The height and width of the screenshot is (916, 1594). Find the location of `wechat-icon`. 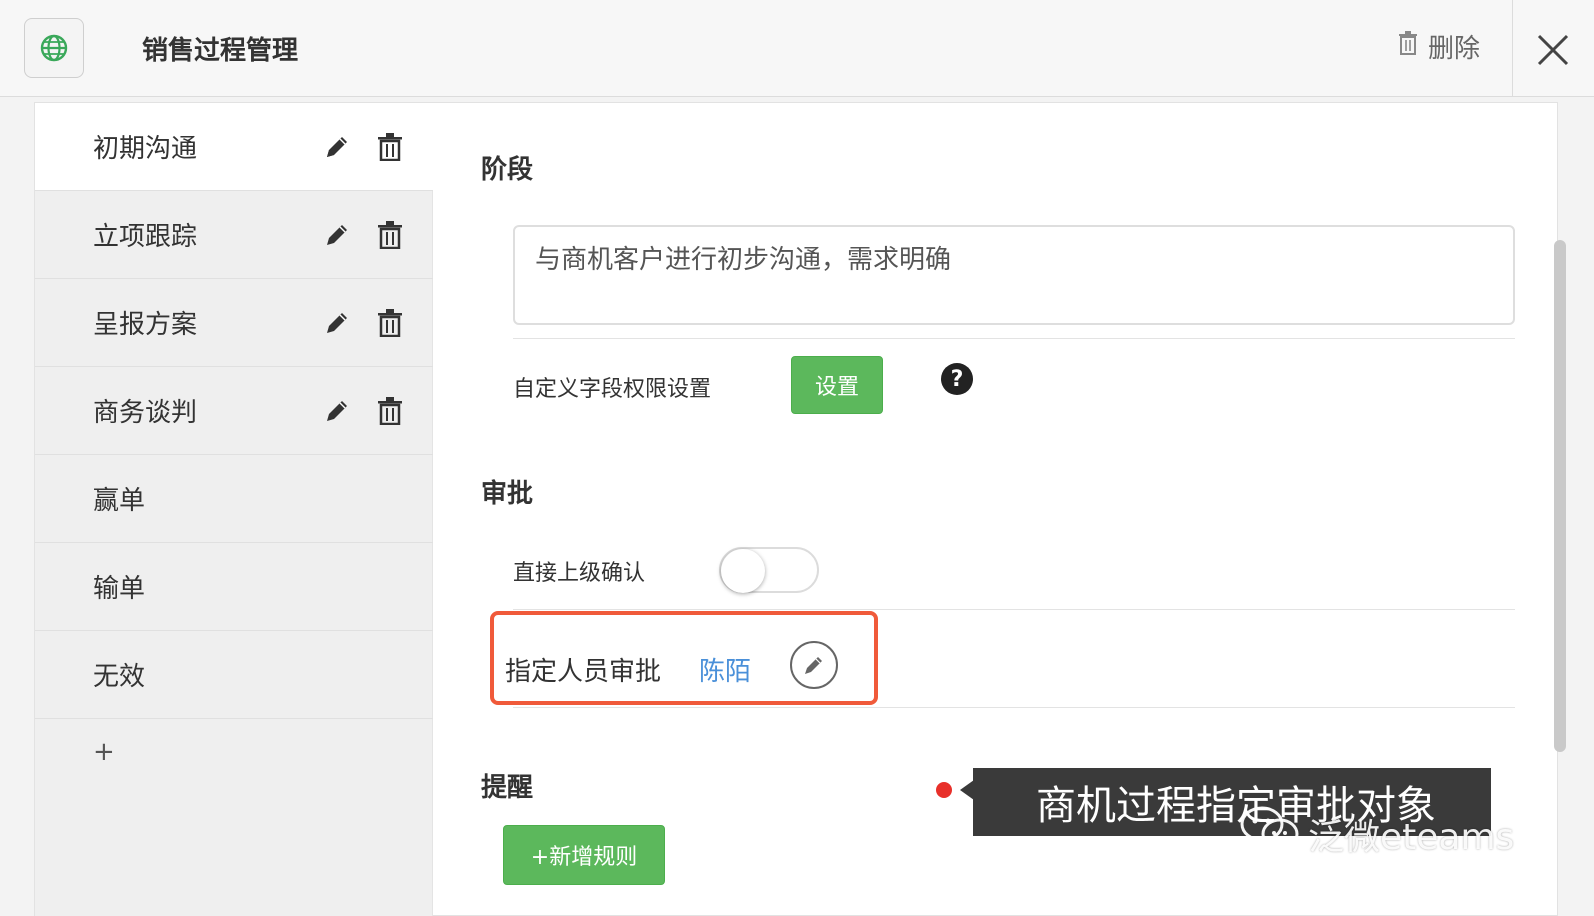

wechat-icon is located at coordinates (1270, 833).